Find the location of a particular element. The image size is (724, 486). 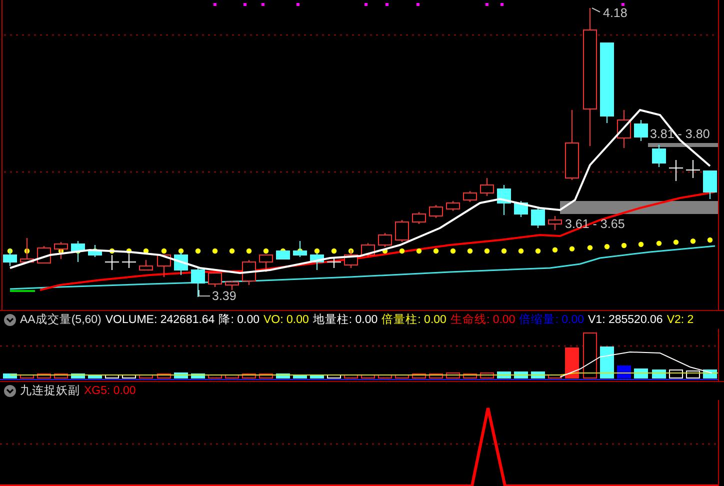

indicator-value: VO: 0.00 is located at coordinates (286, 320).